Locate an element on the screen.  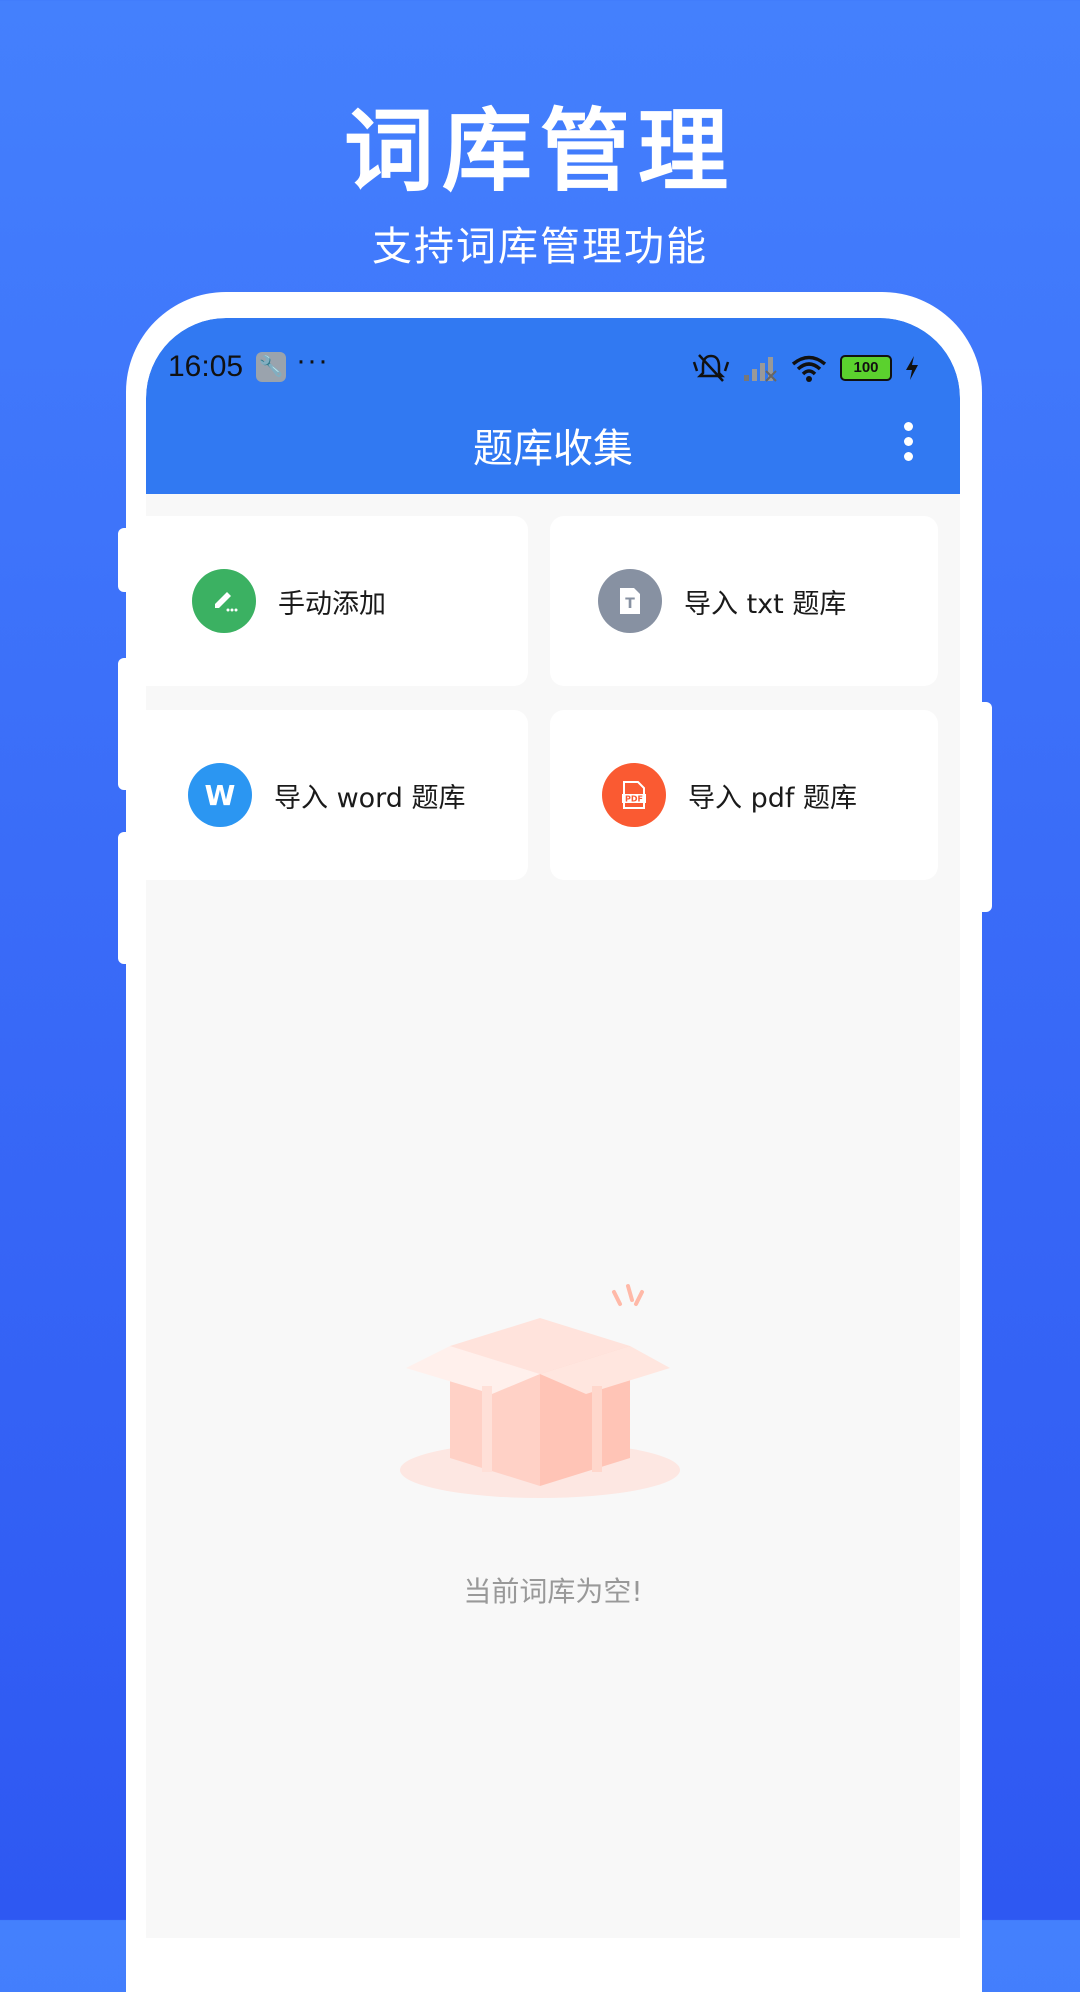
wrench-icon: 🔧 is located at coordinates (271, 367).